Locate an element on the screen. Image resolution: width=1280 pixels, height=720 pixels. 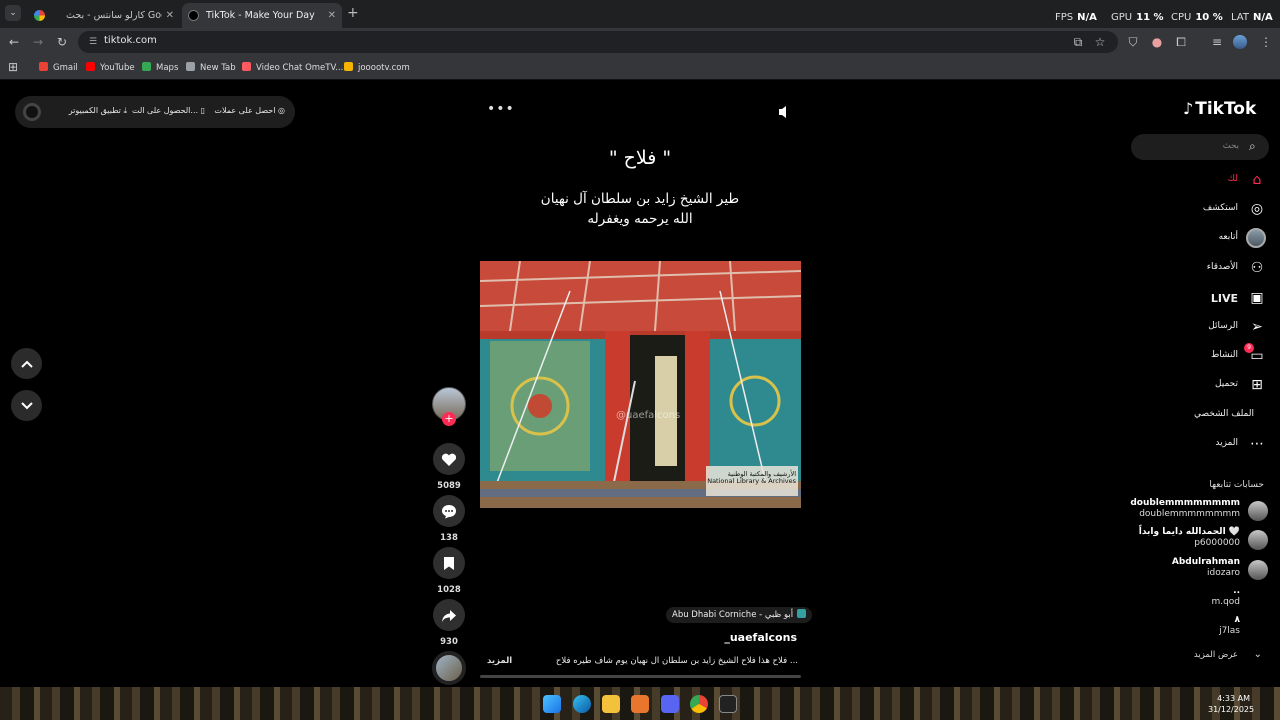
bookmark-maps: Maps is located at coordinates (160, 68).